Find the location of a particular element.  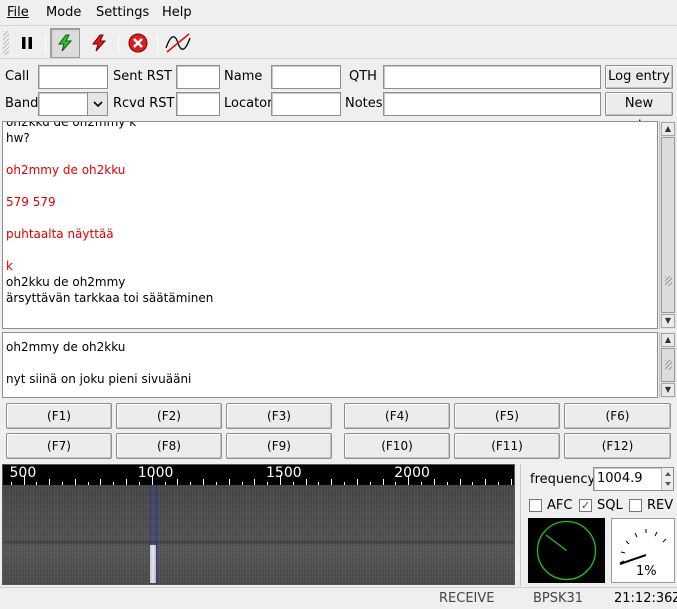

menubar: File Mode Settings Help is located at coordinates (338, 13).